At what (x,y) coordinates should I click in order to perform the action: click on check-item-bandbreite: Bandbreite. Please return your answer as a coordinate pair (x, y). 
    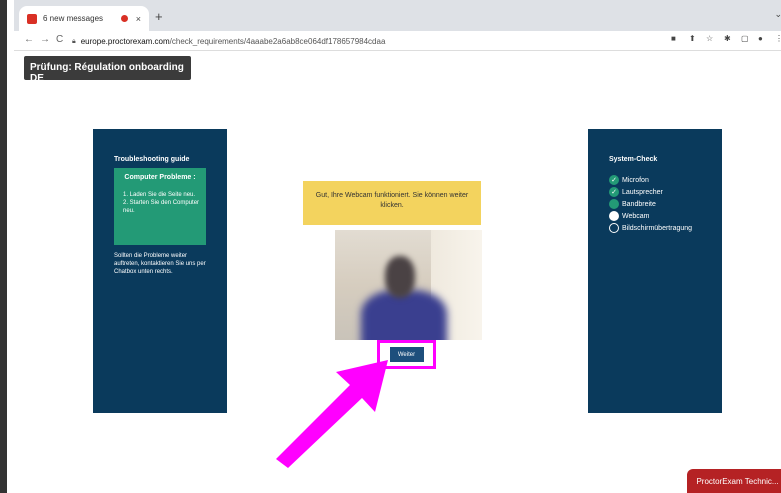
    Looking at the image, I should click on (650, 204).